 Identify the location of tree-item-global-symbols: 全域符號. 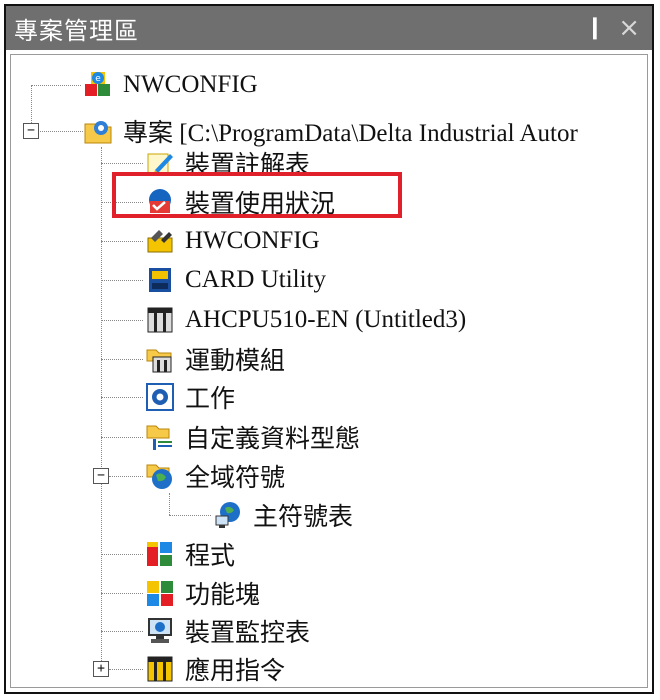
(215, 476).